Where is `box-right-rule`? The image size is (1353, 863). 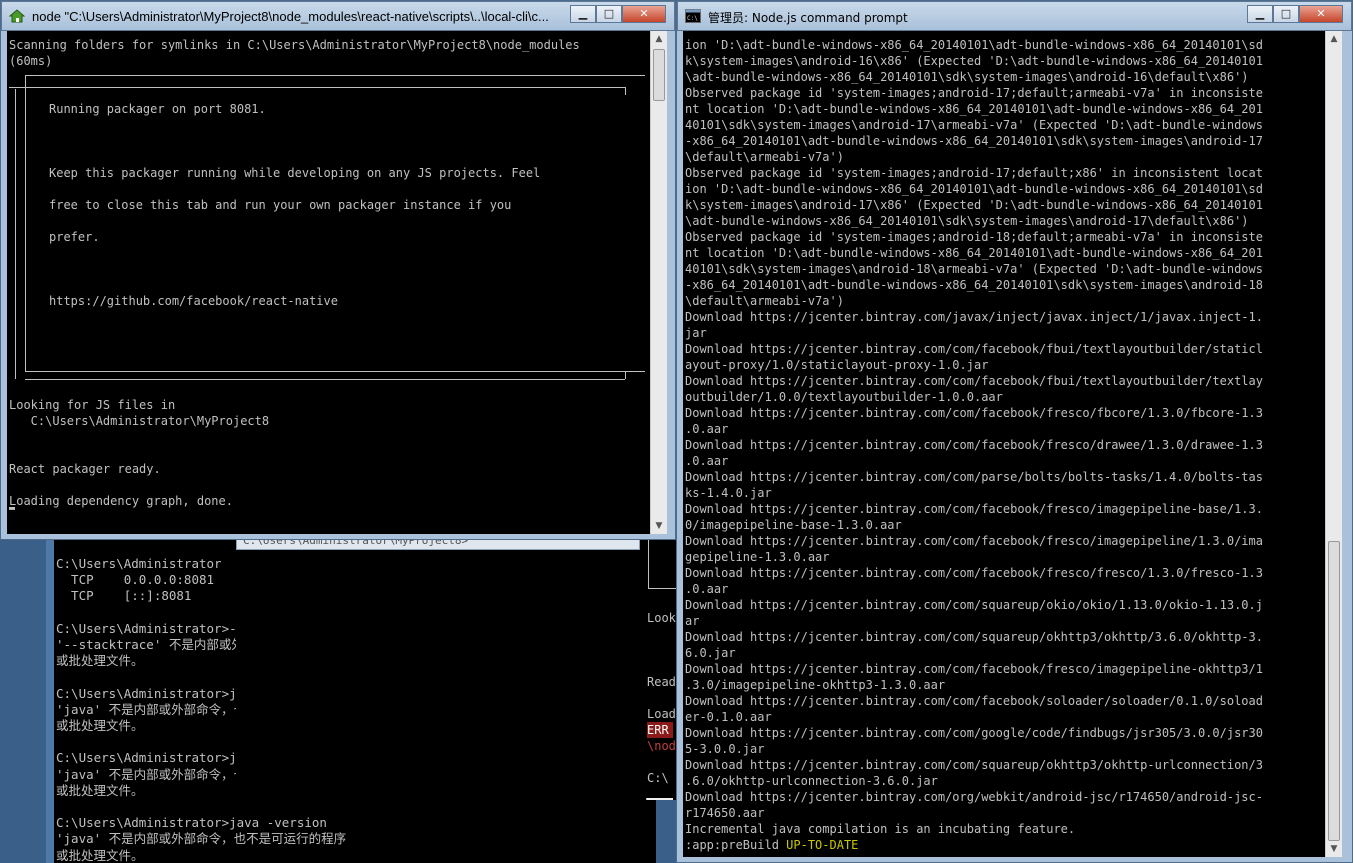 box-right-rule is located at coordinates (625, 91).